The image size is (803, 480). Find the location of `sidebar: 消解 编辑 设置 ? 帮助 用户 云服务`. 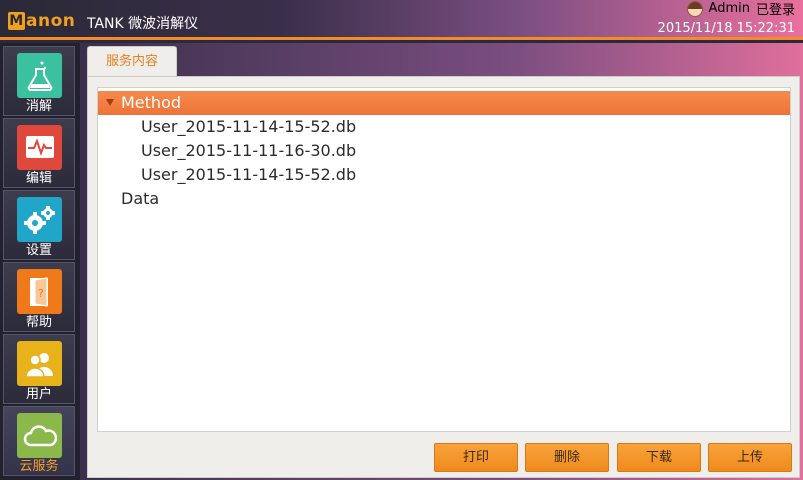

sidebar: 消解 编辑 设置 ? 帮助 用户 云服务 is located at coordinates (40, 261).